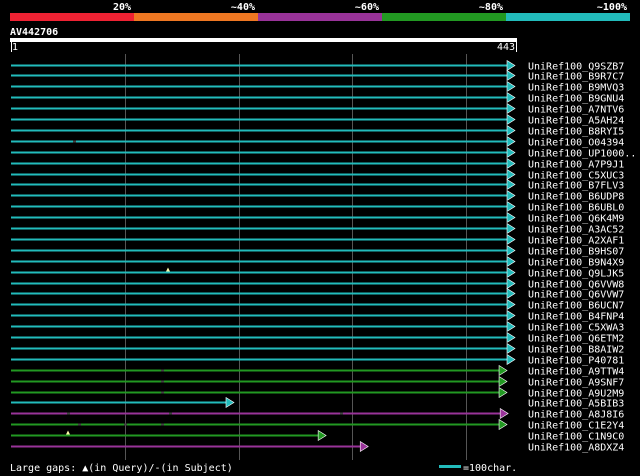 This screenshot has width=640, height=476. Describe the element at coordinates (317, 109) in the screenshot. I see `hit-row: UniRef100_A7NTV6` at that location.